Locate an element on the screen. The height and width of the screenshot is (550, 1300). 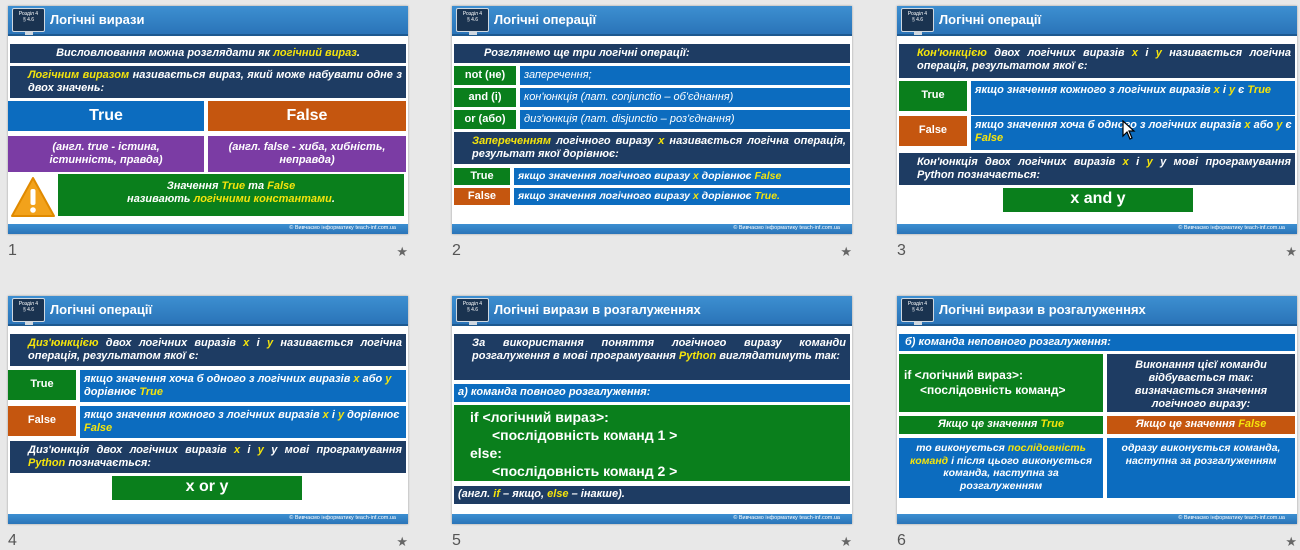
full-branch-heading: а) команда повного розгалуження: is located at coordinates (652, 393).